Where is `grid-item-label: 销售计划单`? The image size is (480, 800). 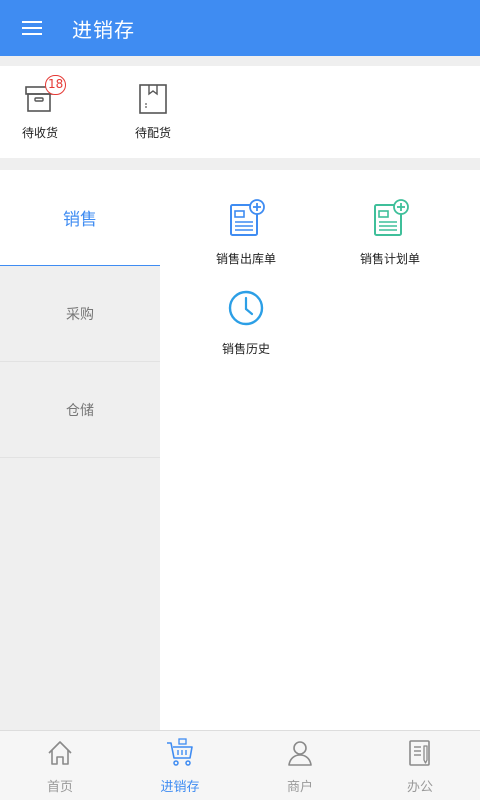 grid-item-label: 销售计划单 is located at coordinates (389, 259).